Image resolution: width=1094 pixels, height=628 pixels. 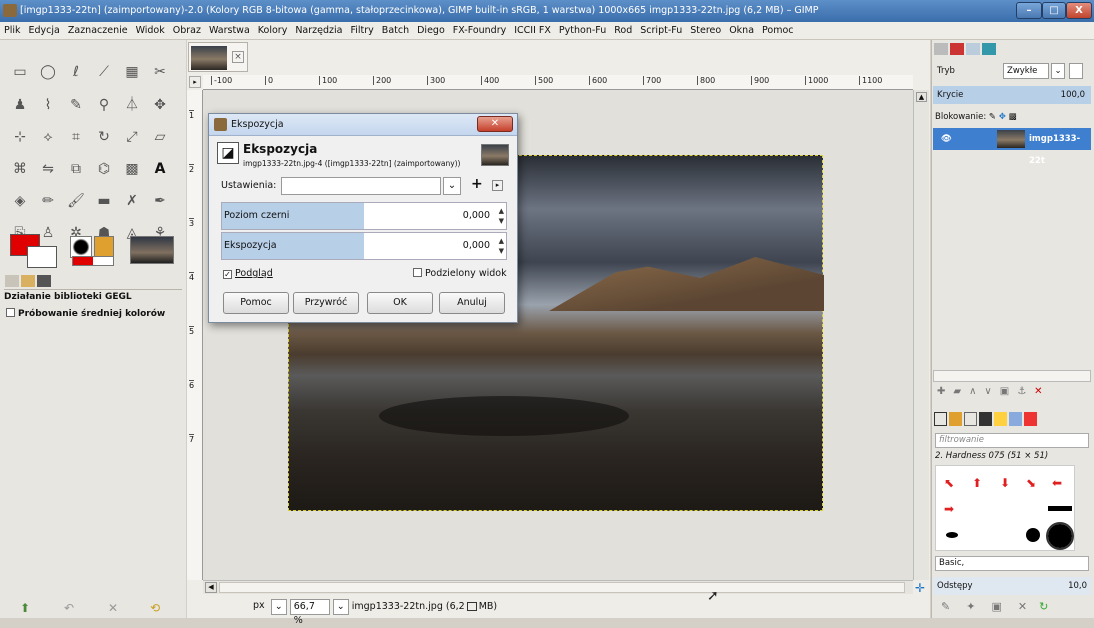 I want to click on visibility-eye-icon: 👁, so click(x=946, y=139).